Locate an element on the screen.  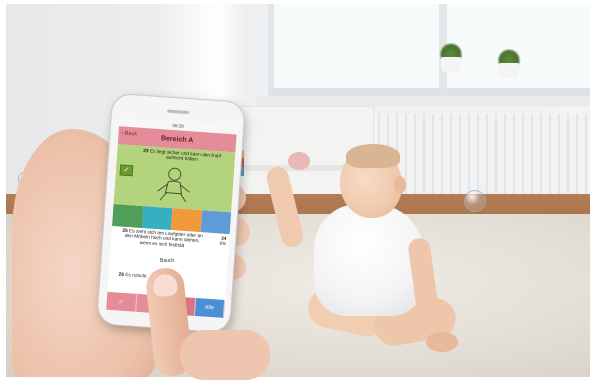
item-side-values: 24 6% is located at coordinates (223, 241).